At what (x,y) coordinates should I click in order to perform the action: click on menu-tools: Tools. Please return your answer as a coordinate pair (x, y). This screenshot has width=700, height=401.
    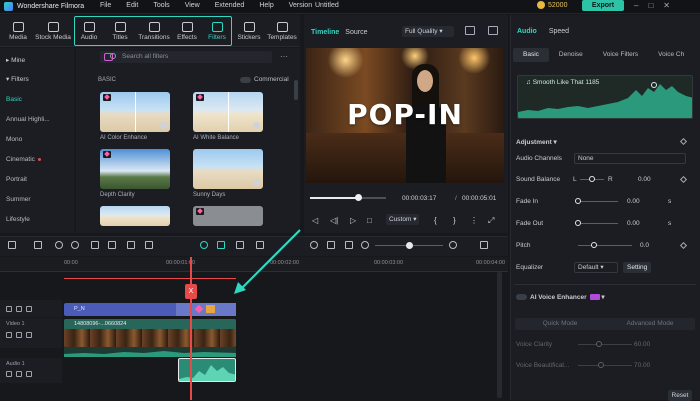
    Looking at the image, I should click on (161, 5).